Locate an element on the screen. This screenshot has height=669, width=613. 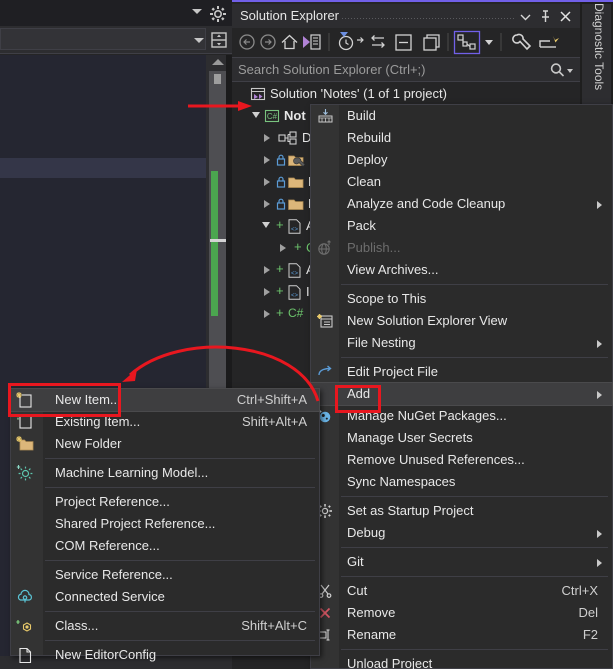
menu-item-pack: Pack is located at coordinates (461, 226).